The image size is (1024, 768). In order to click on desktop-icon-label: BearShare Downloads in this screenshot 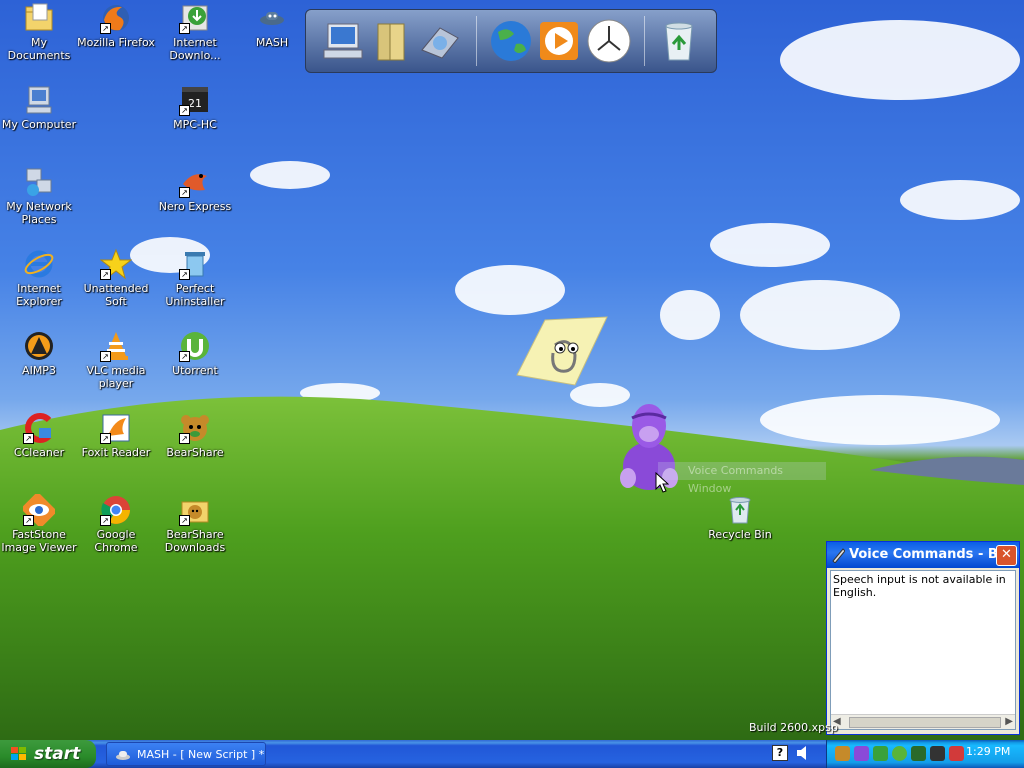, I will do `click(195, 541)`.